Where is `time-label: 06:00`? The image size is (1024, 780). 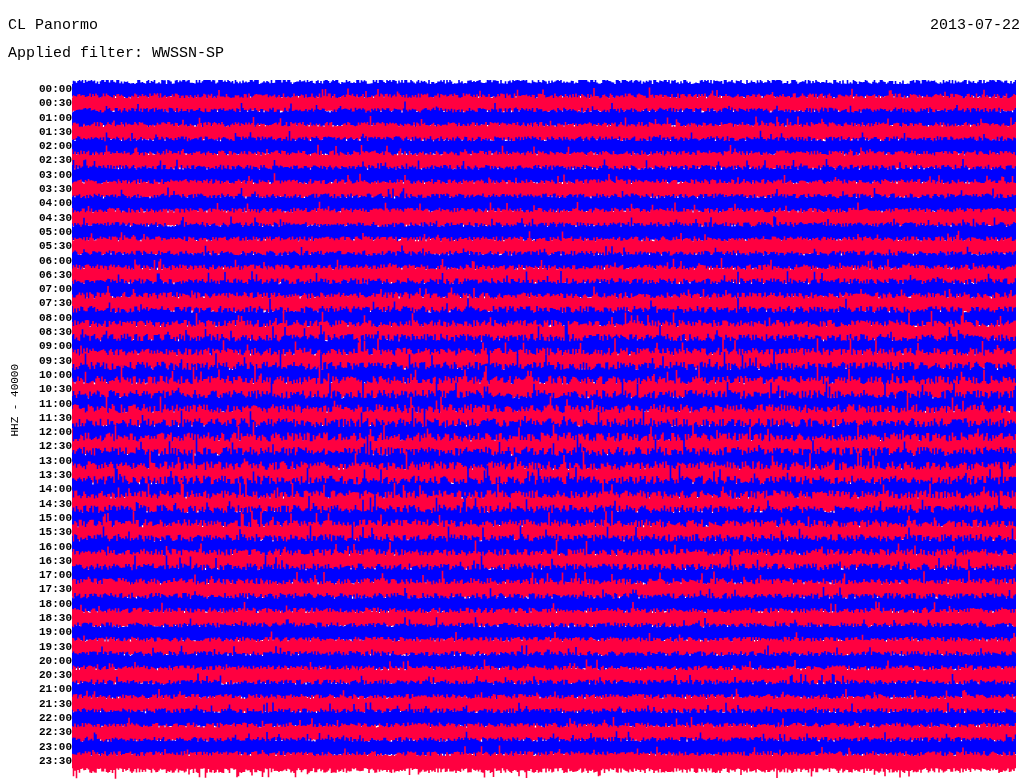 time-label: 06:00 is located at coordinates (55, 260).